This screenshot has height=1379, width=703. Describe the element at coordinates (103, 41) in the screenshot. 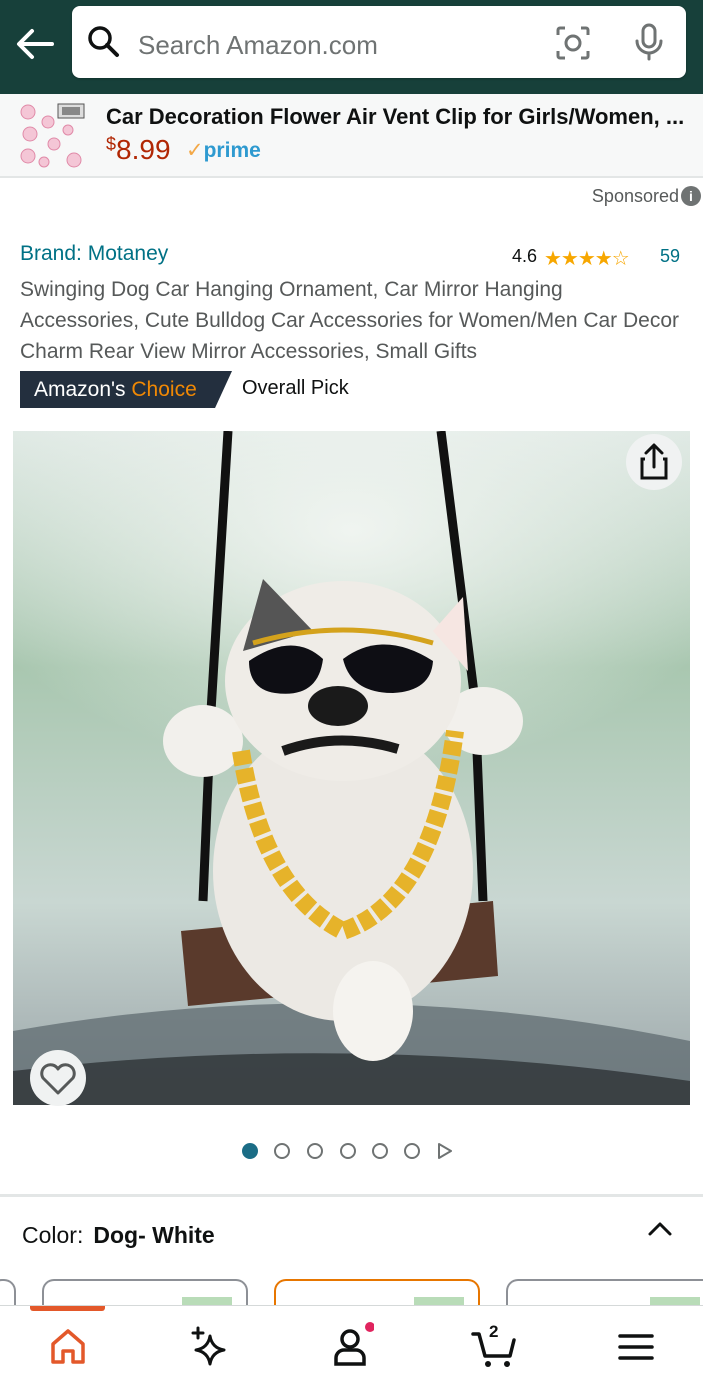

I see `search-icon` at that location.